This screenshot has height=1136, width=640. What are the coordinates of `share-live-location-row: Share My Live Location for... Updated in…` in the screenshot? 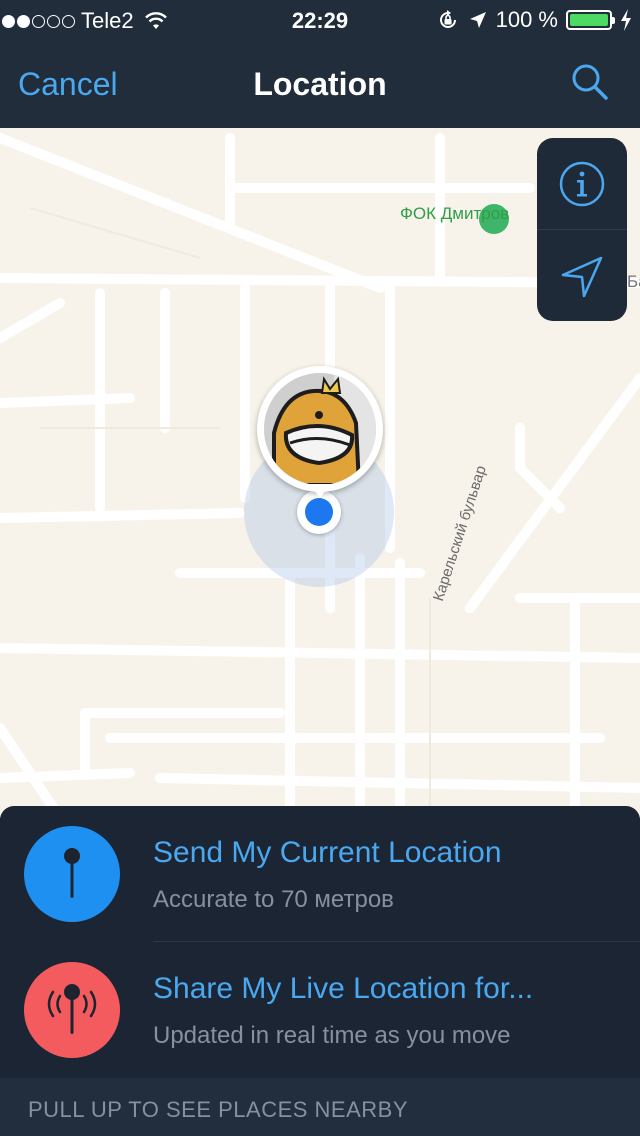 It's located at (320, 1010).